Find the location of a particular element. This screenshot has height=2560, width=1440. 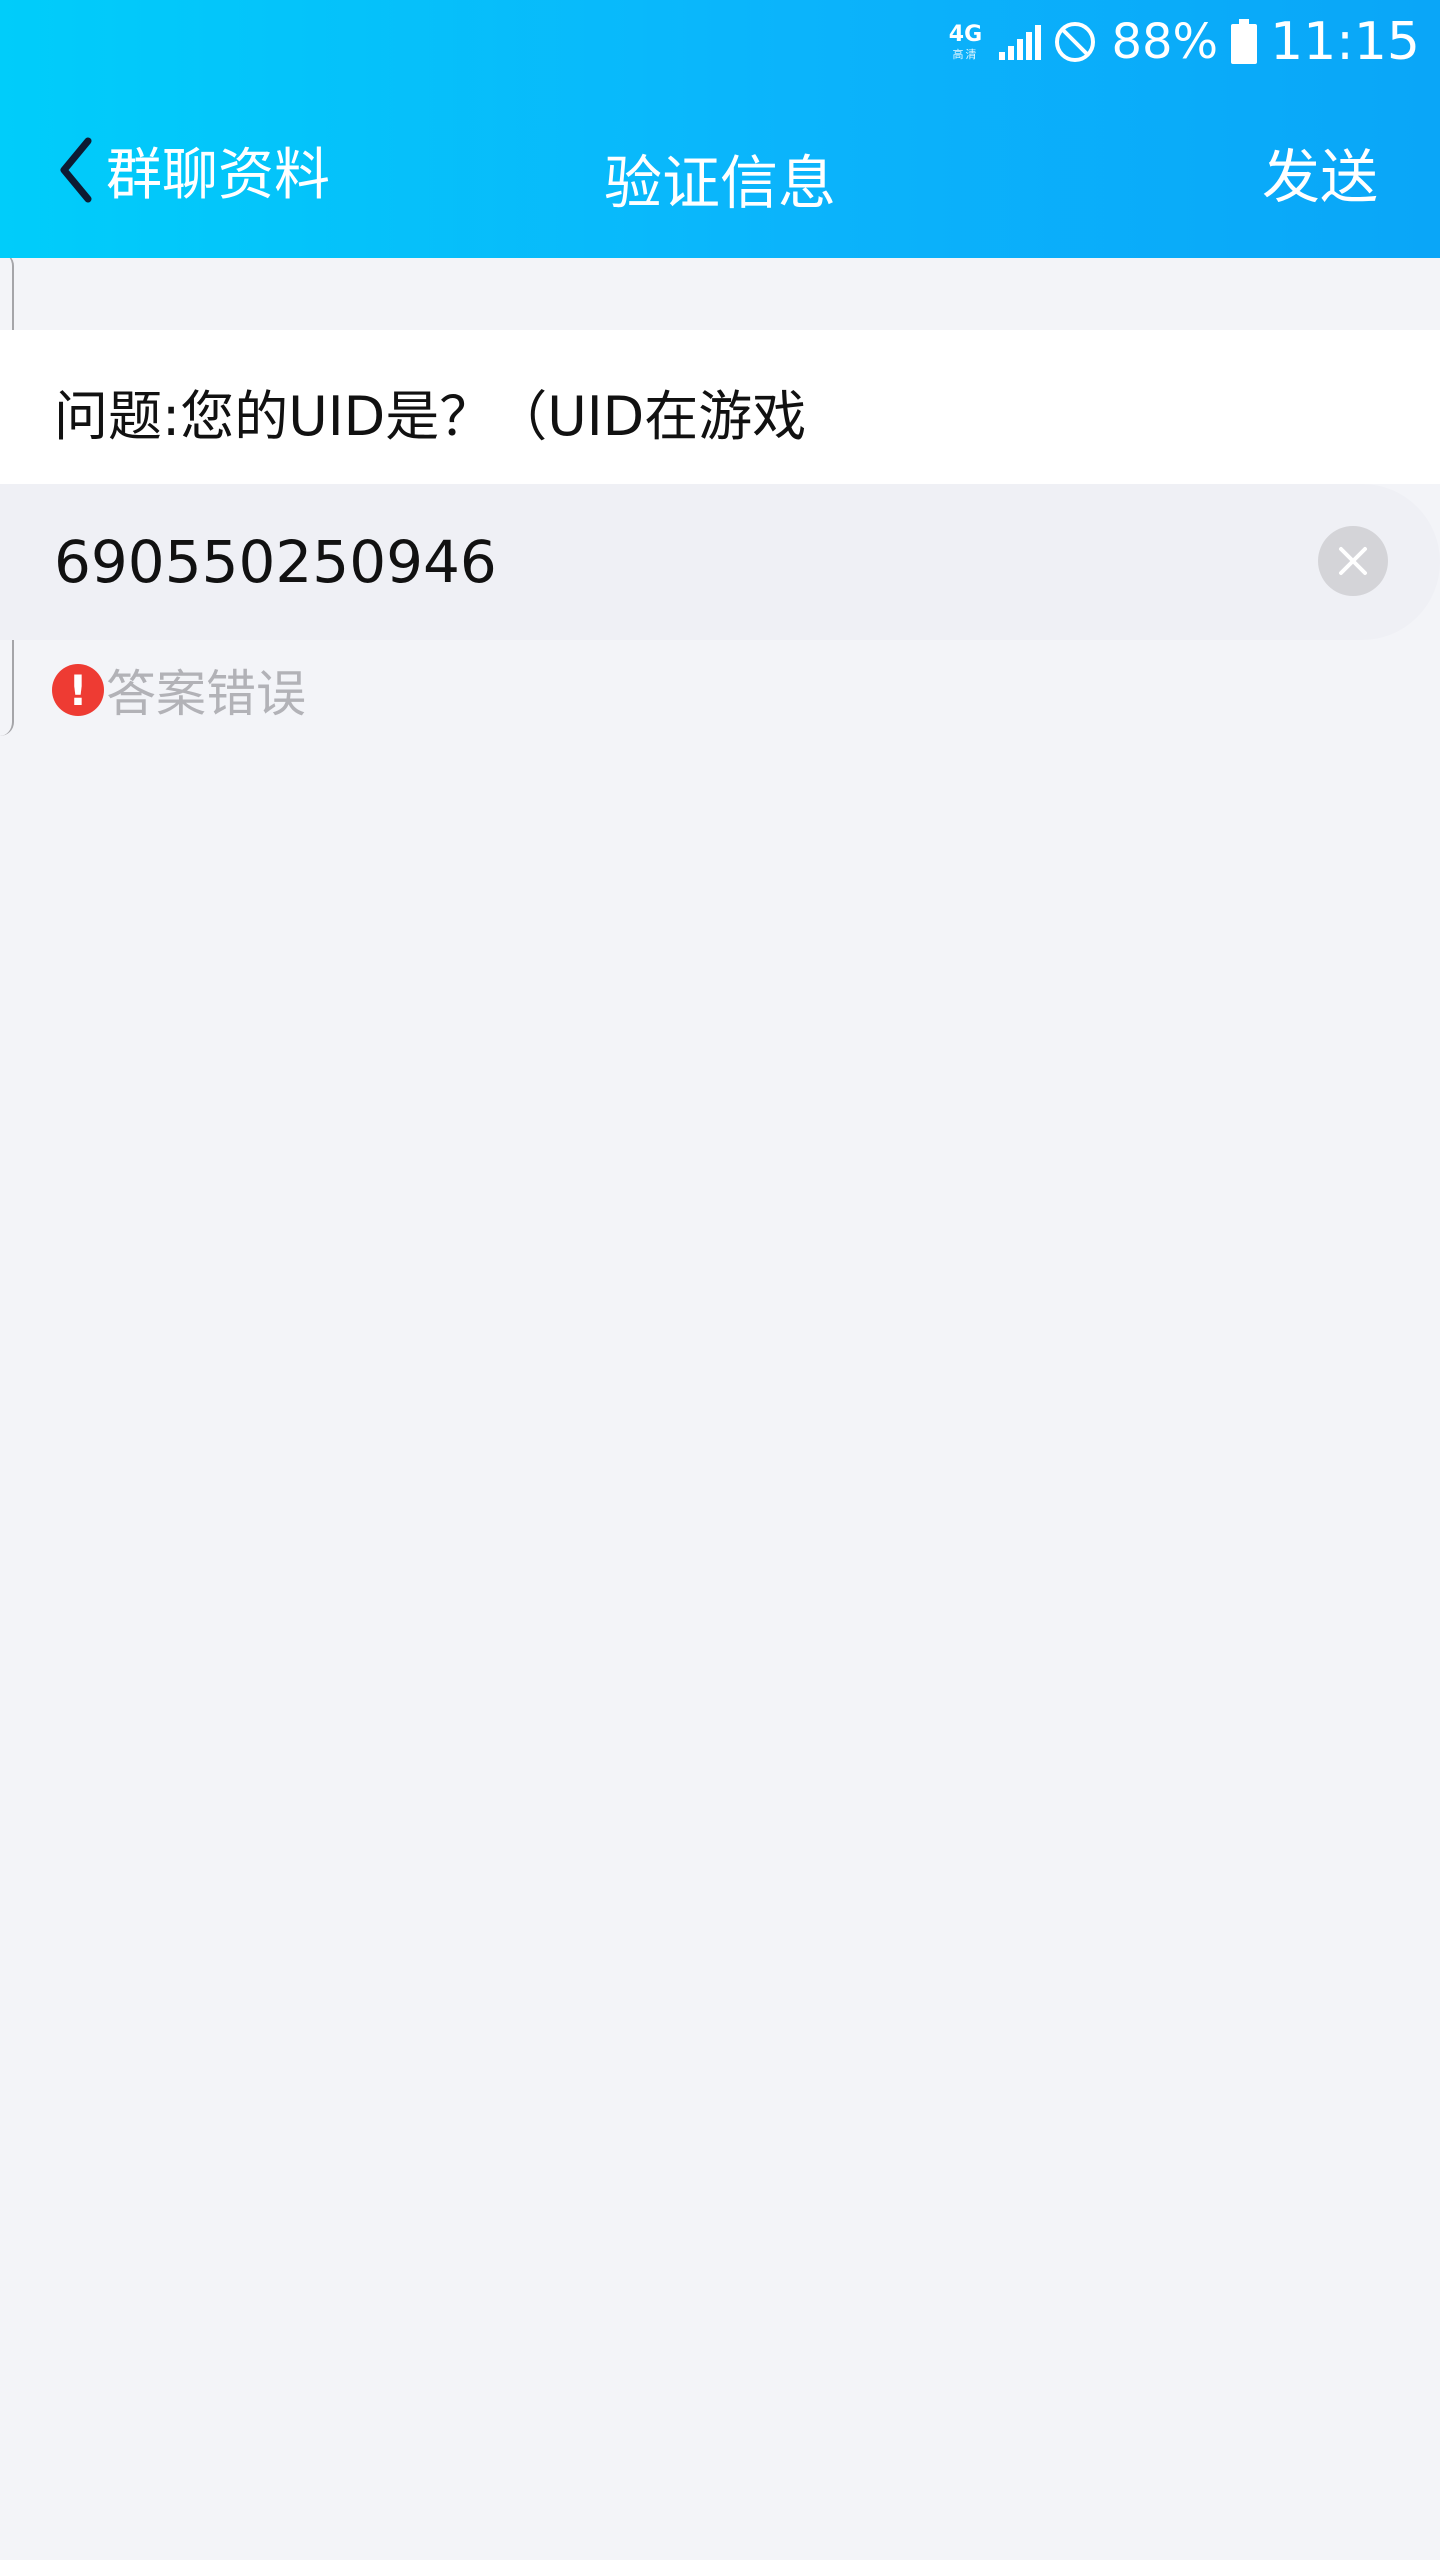

network-sub-label: 高清 is located at coordinates (965, 54).